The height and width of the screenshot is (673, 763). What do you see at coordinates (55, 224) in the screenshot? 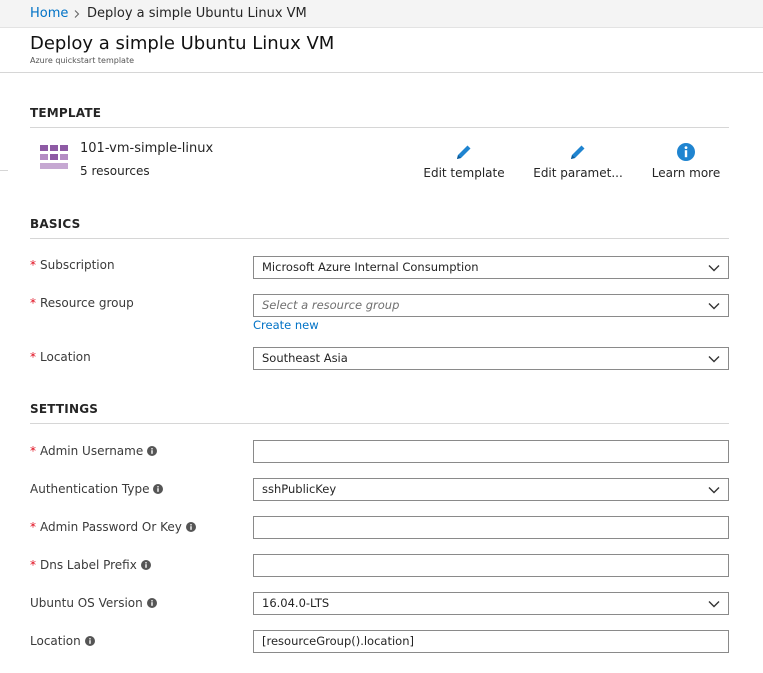
I see `section-heading-basics: BASICS` at bounding box center [55, 224].